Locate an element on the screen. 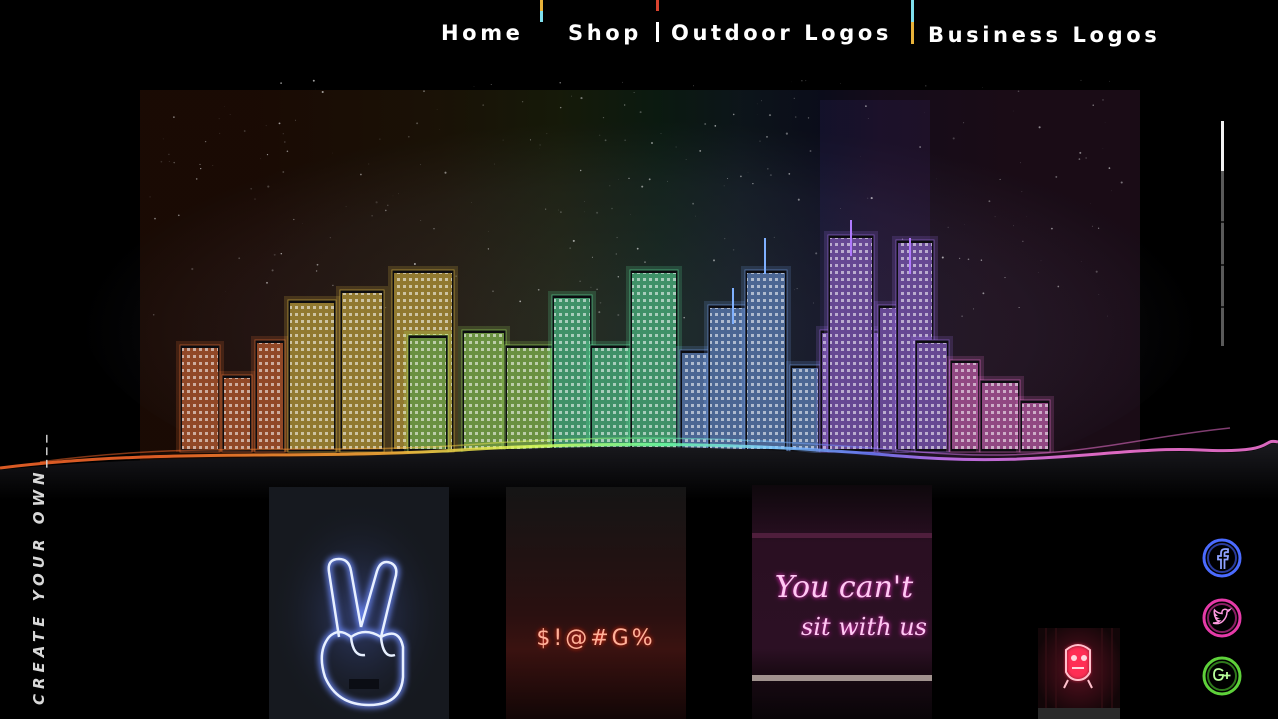 The width and height of the screenshot is (1278, 719). nav-home-link: Home is located at coordinates (482, 33).